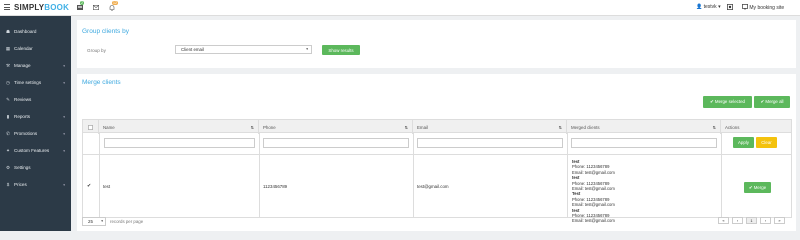 This screenshot has height=240, width=800. What do you see at coordinates (7, 7) in the screenshot?
I see `hamburger-menu-icon` at bounding box center [7, 7].